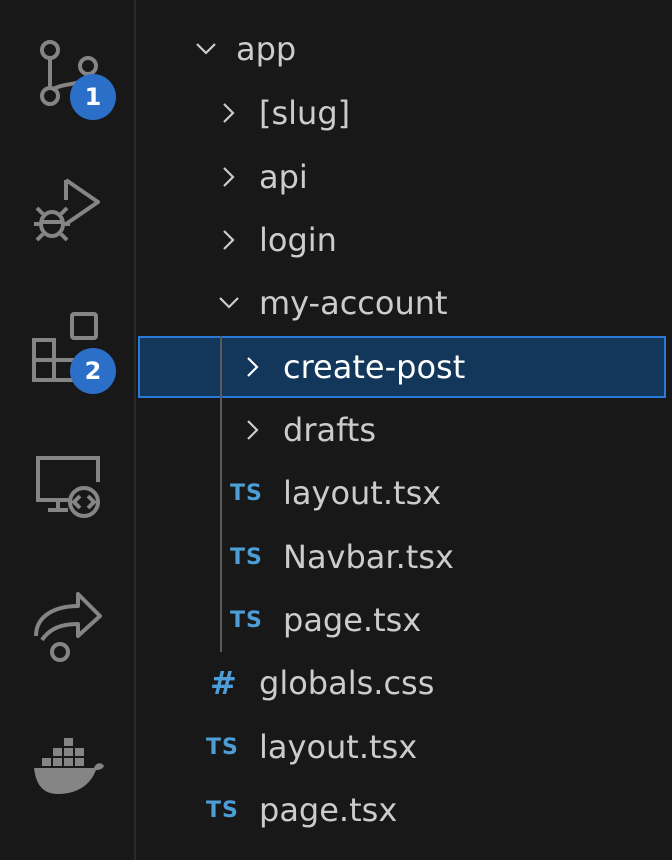 The height and width of the screenshot is (860, 672). Describe the element at coordinates (93, 97) in the screenshot. I see `source-control-badge: 1` at that location.